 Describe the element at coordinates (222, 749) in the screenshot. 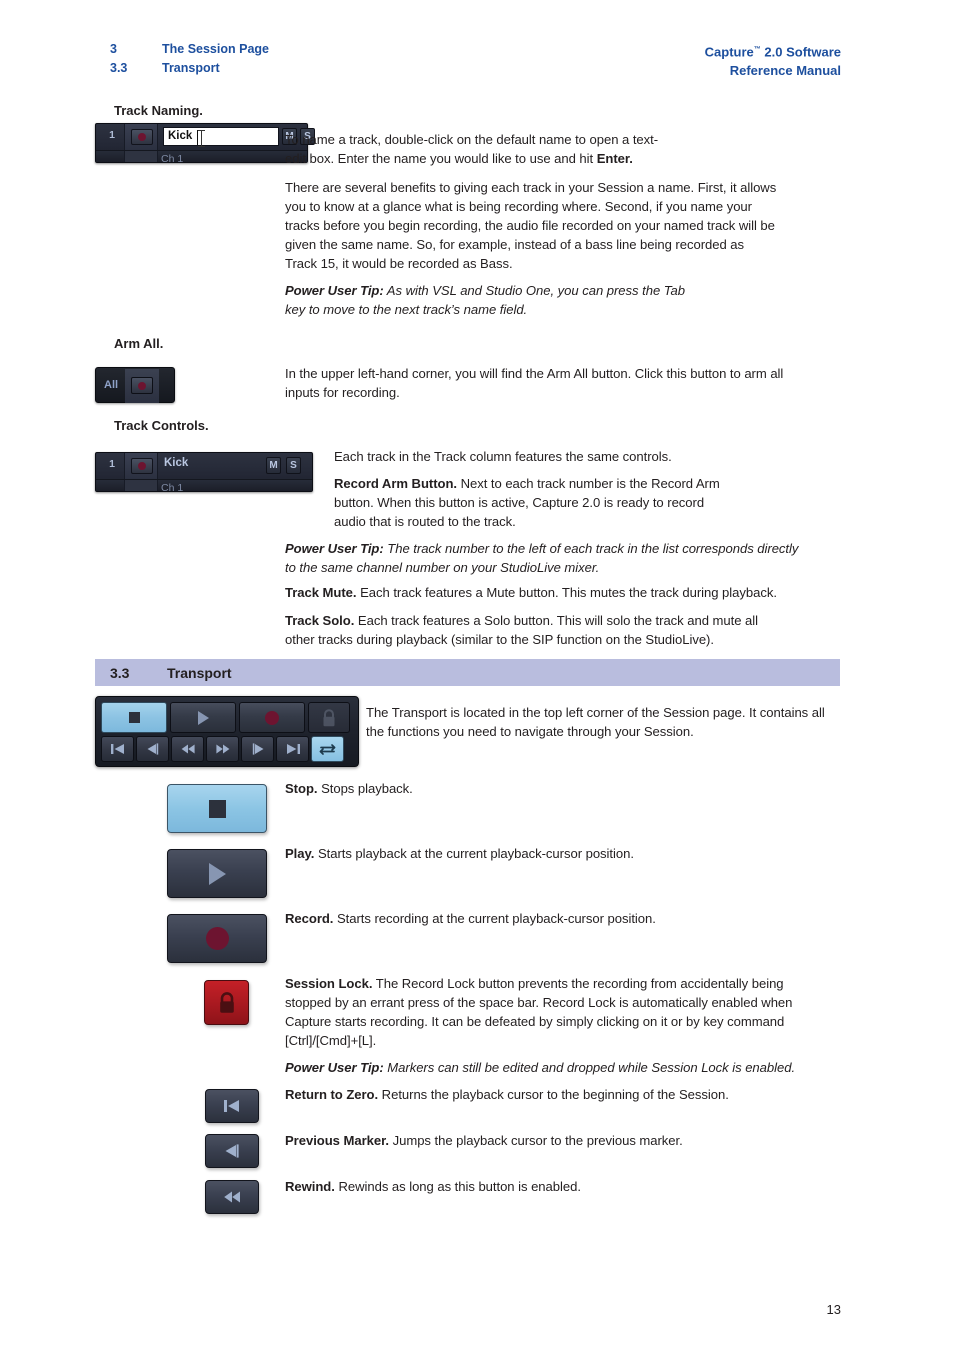

I see `fast-forward-button` at that location.